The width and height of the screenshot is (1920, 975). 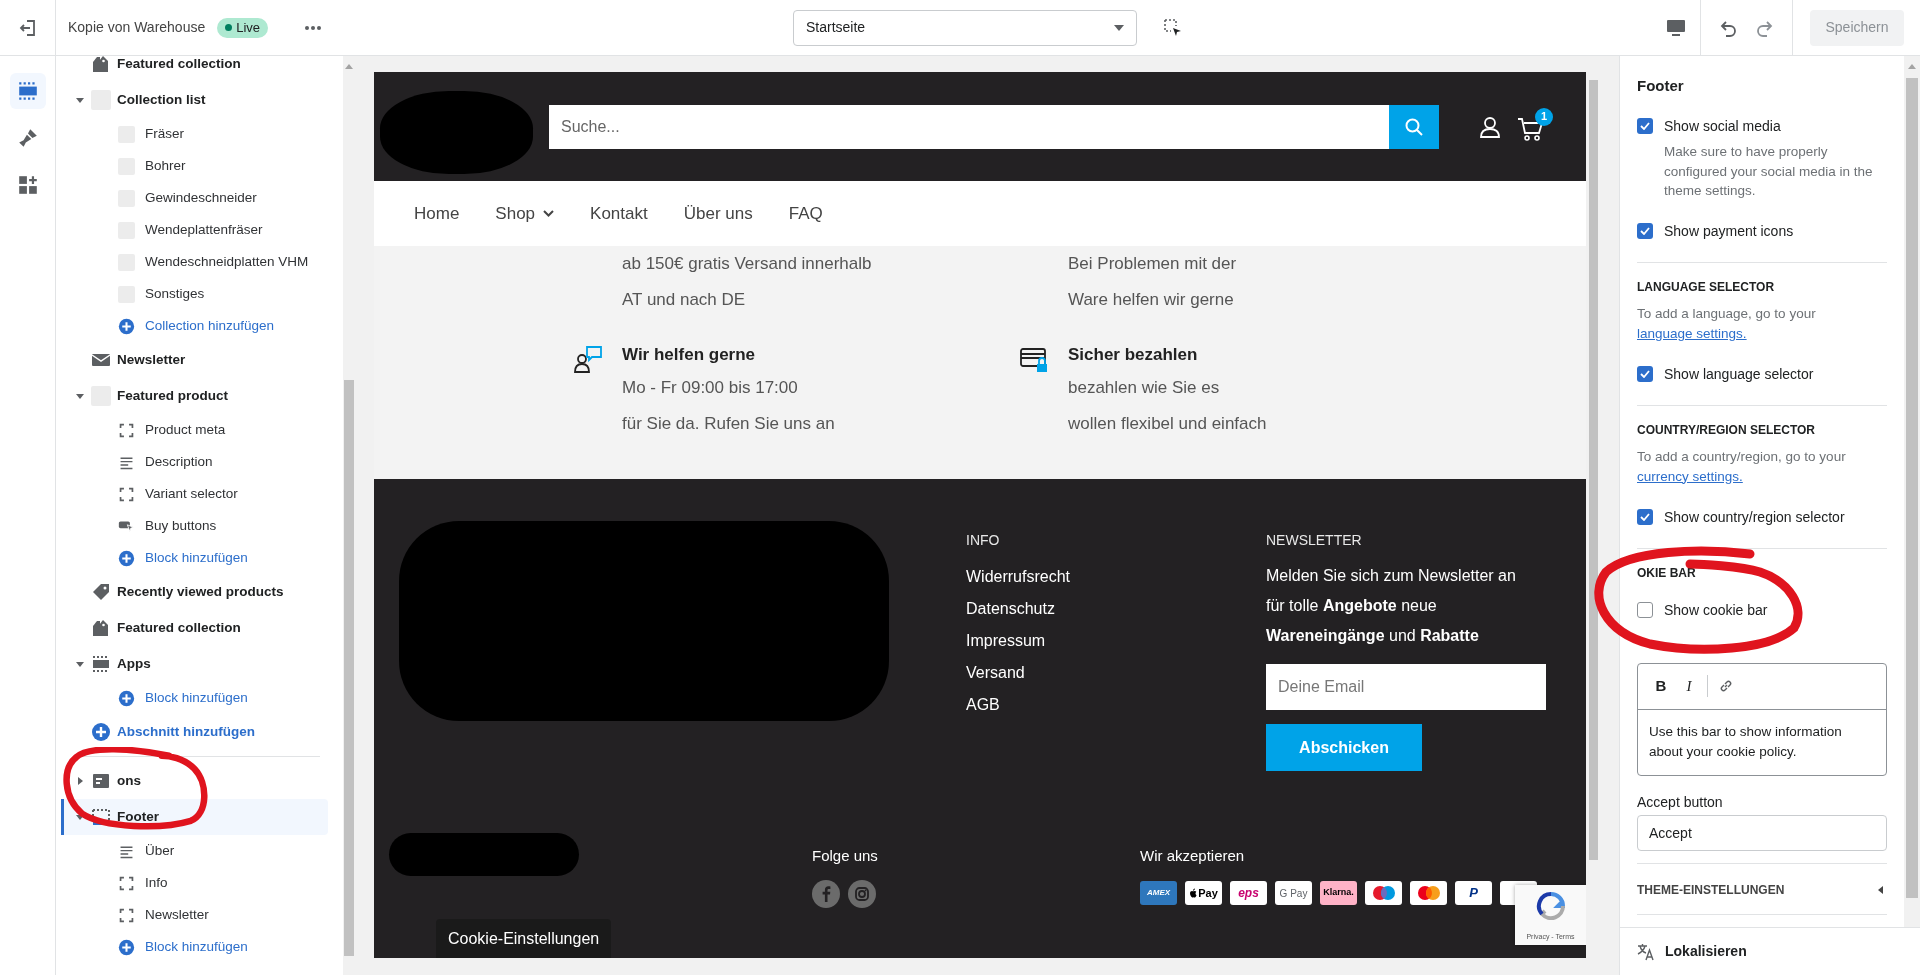 I want to click on footer-heading: Wir akzeptieren, so click(x=1193, y=856).